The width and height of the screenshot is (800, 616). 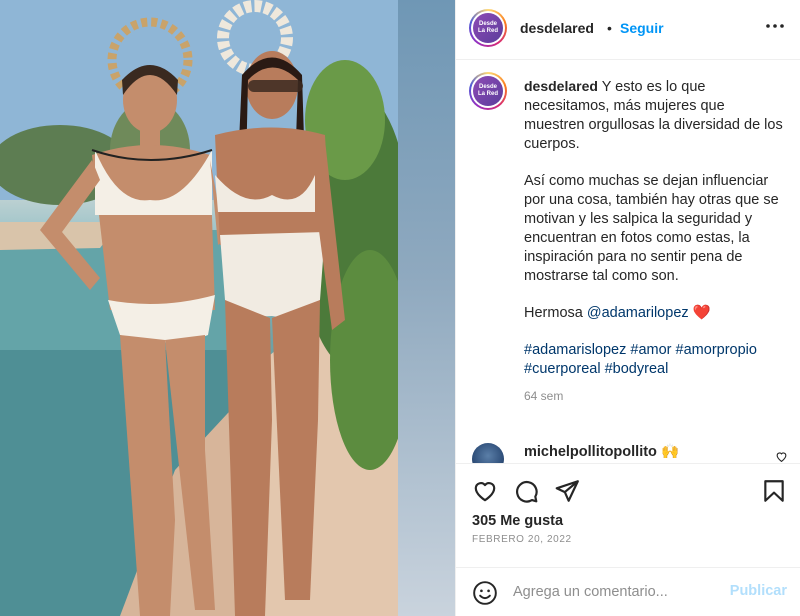 What do you see at coordinates (561, 86) in the screenshot?
I see `caption-username: desdelared` at bounding box center [561, 86].